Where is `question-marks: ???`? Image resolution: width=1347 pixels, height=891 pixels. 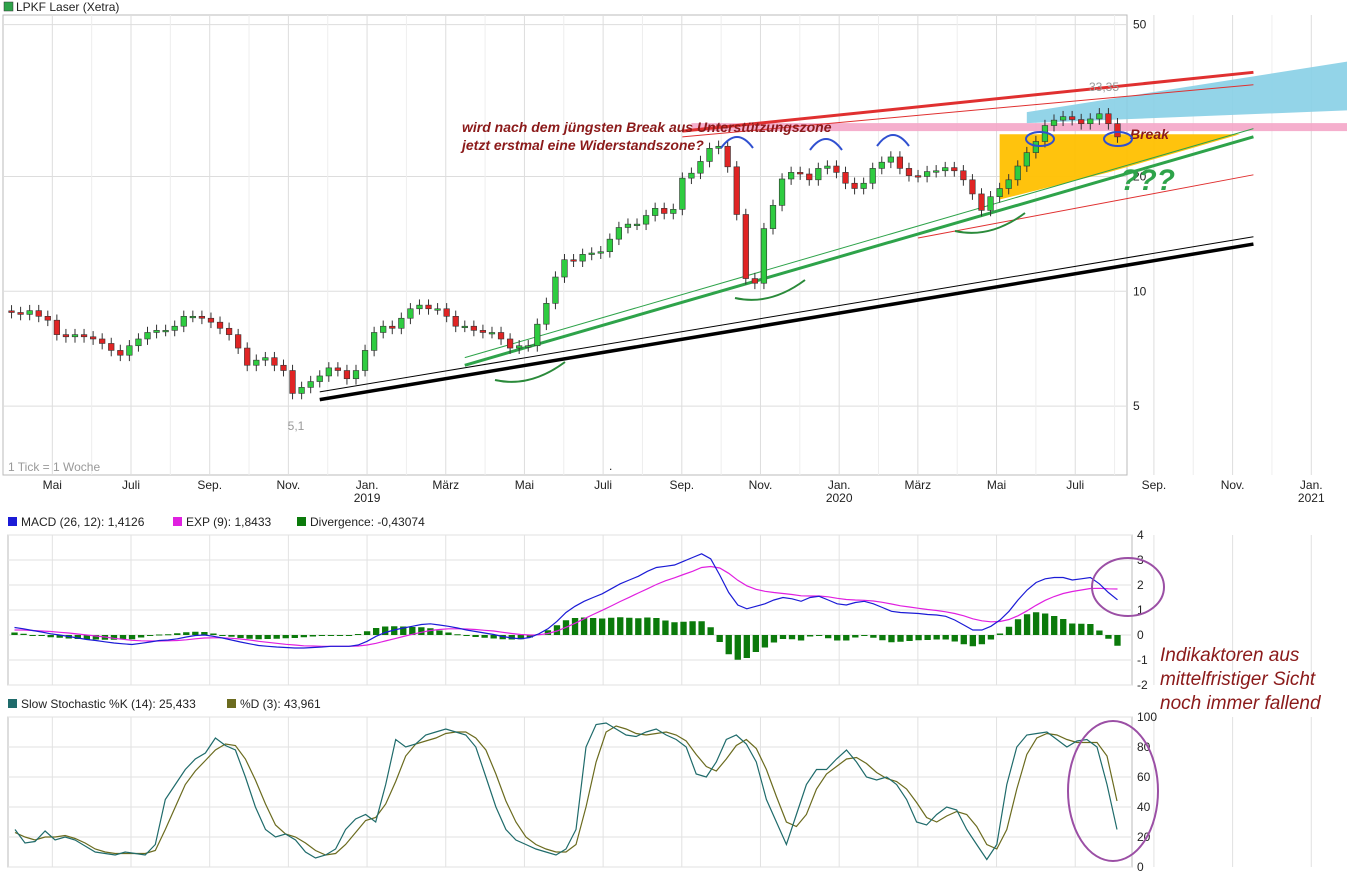 question-marks: ??? is located at coordinates (1147, 180).